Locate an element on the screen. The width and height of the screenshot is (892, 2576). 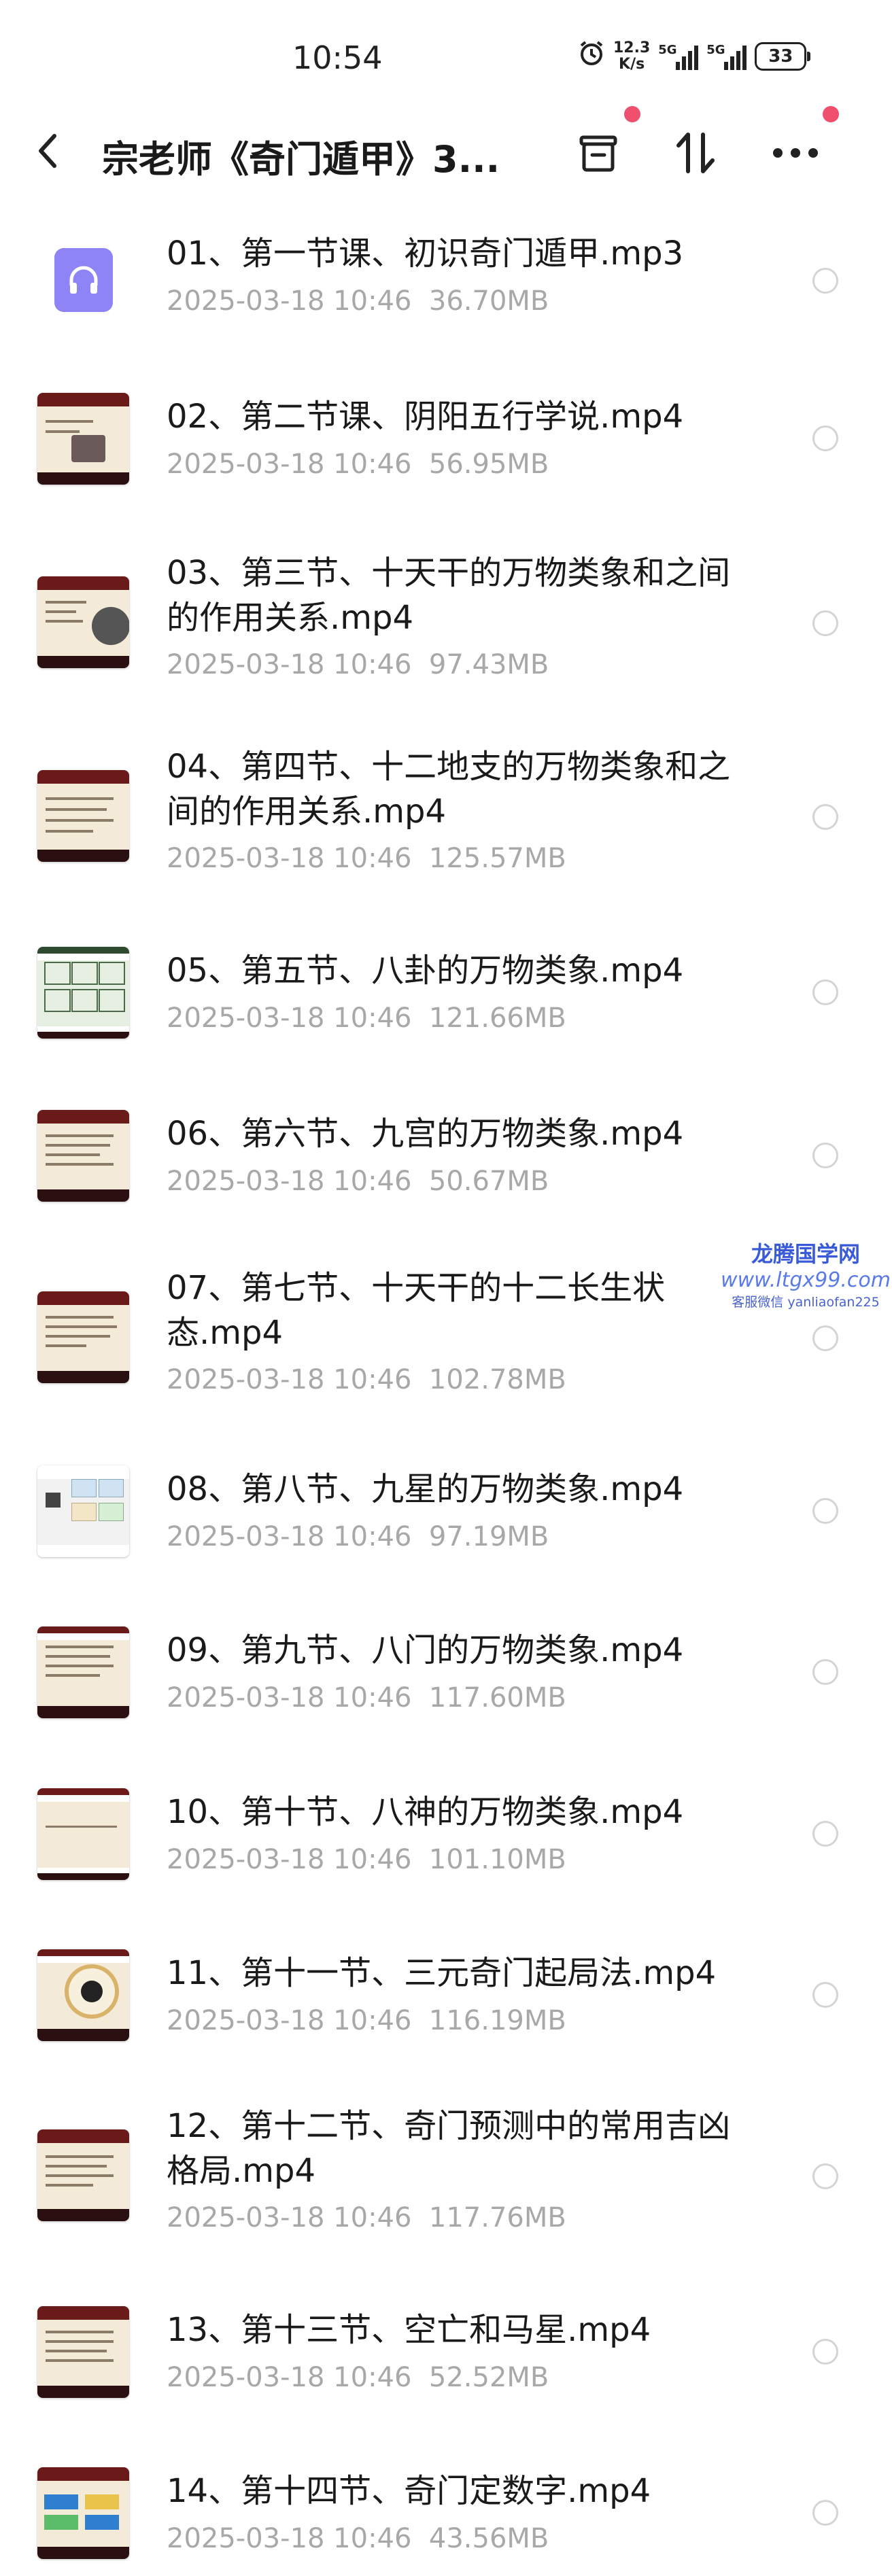
chevron-left-icon is located at coordinates (47, 151).